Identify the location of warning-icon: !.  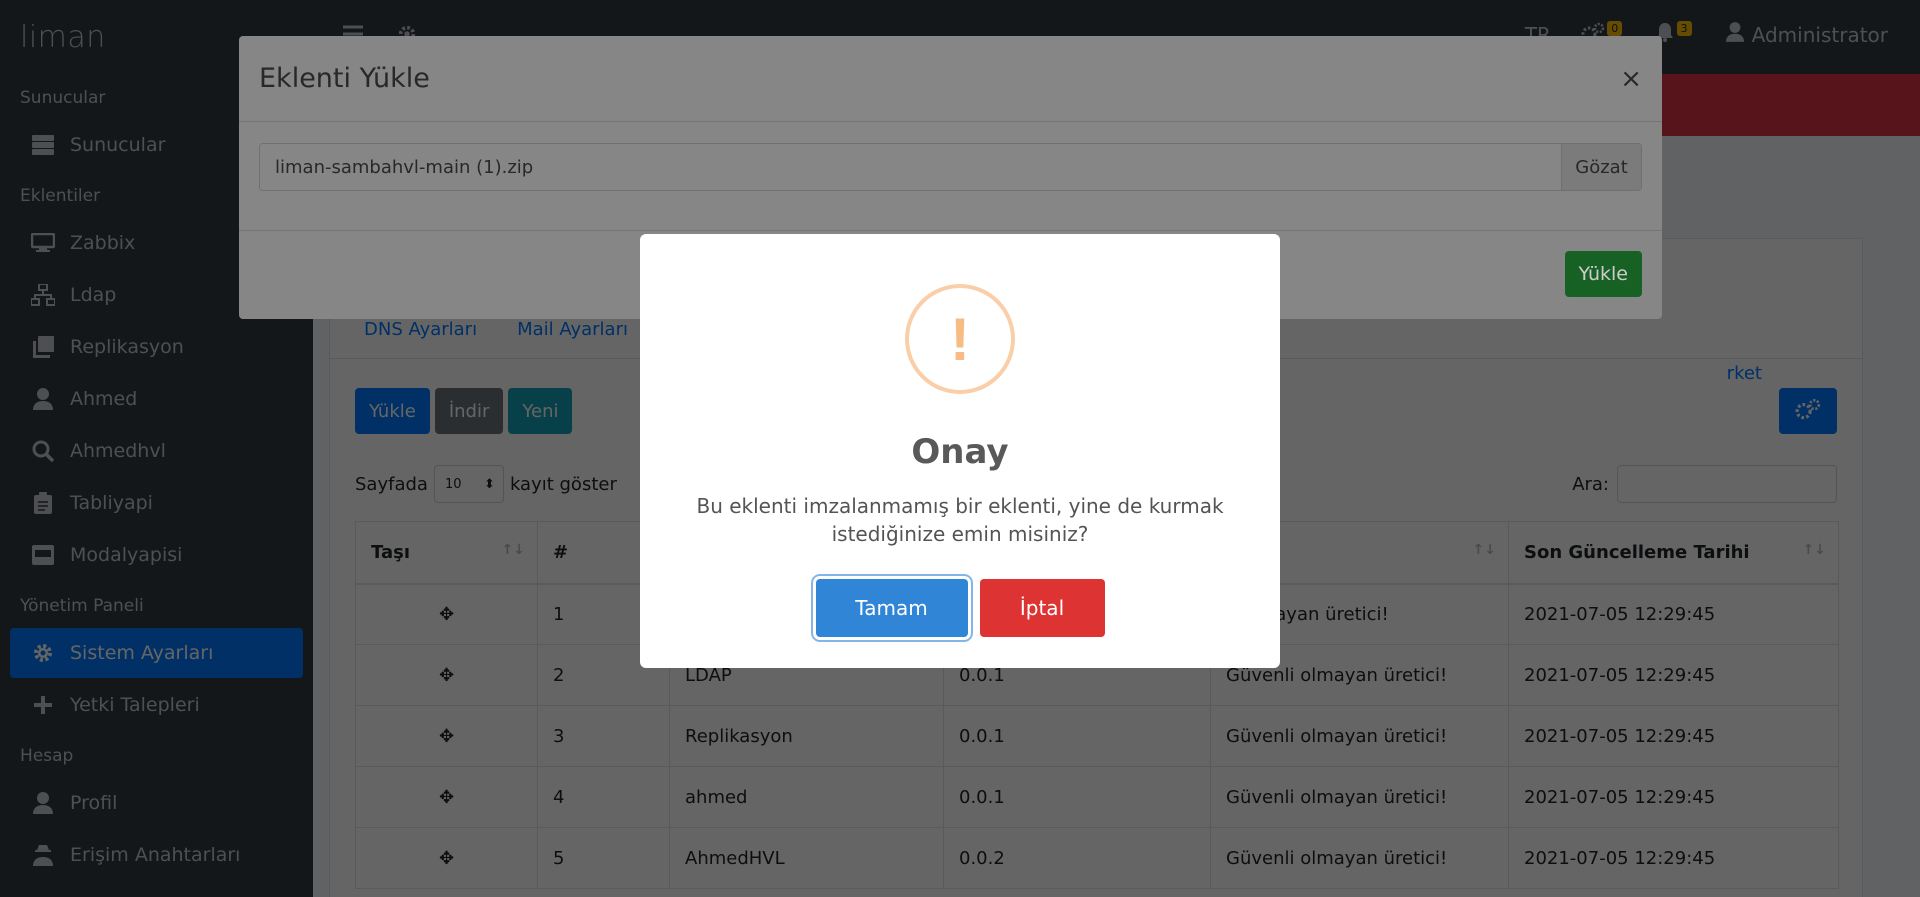
(960, 339).